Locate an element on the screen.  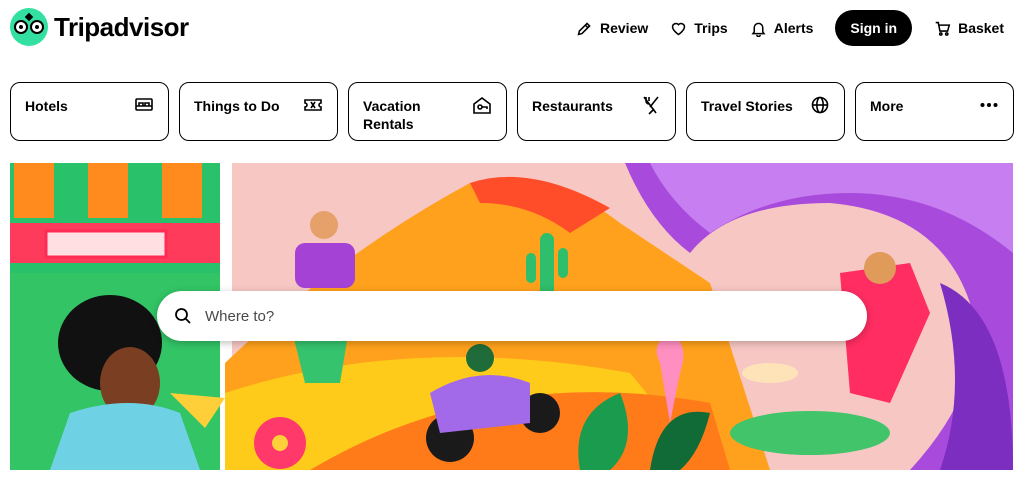
search-input is located at coordinates (505, 316).